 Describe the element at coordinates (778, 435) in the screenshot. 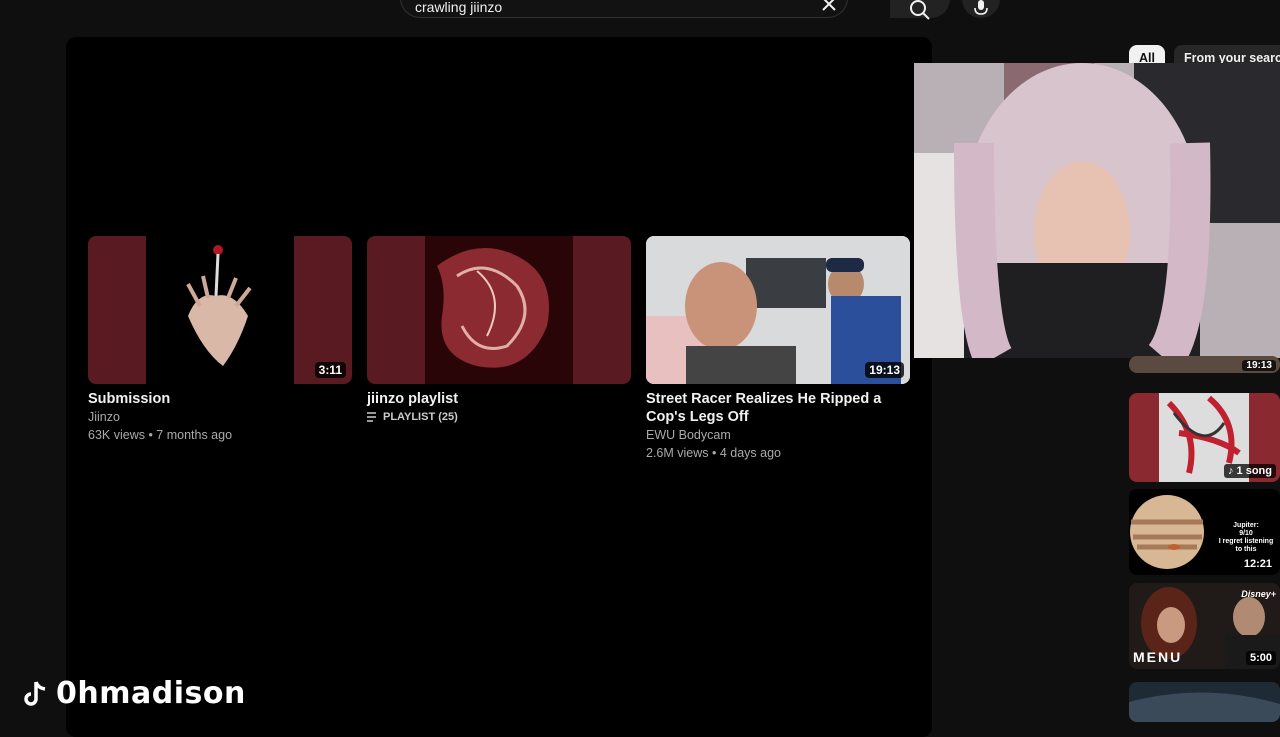

I see `channel-name: EWU Bodycam` at that location.